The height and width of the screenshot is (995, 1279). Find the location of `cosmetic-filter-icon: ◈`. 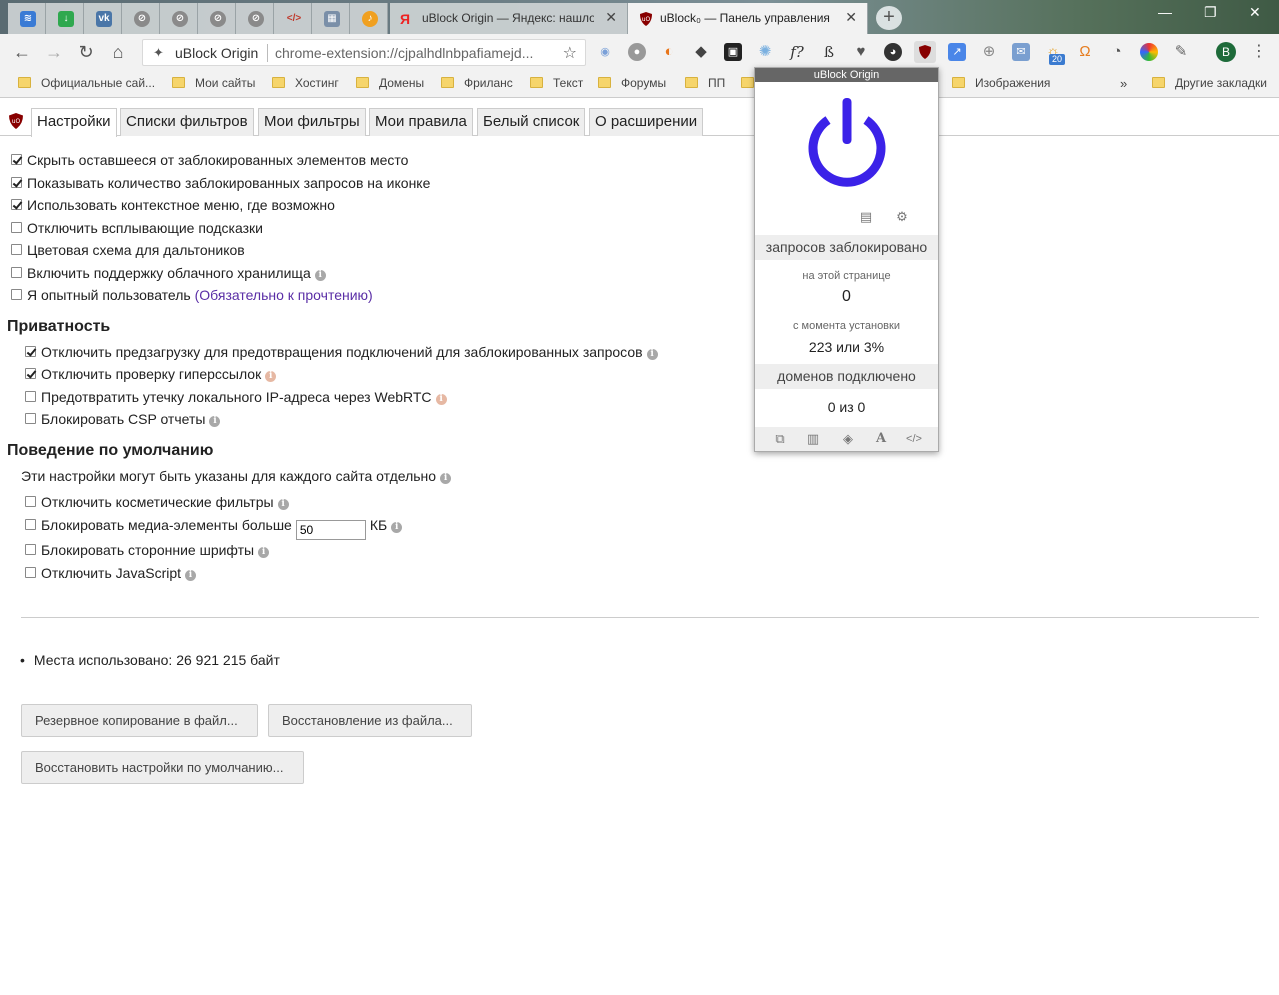

cosmetic-filter-icon: ◈ is located at coordinates (848, 439).